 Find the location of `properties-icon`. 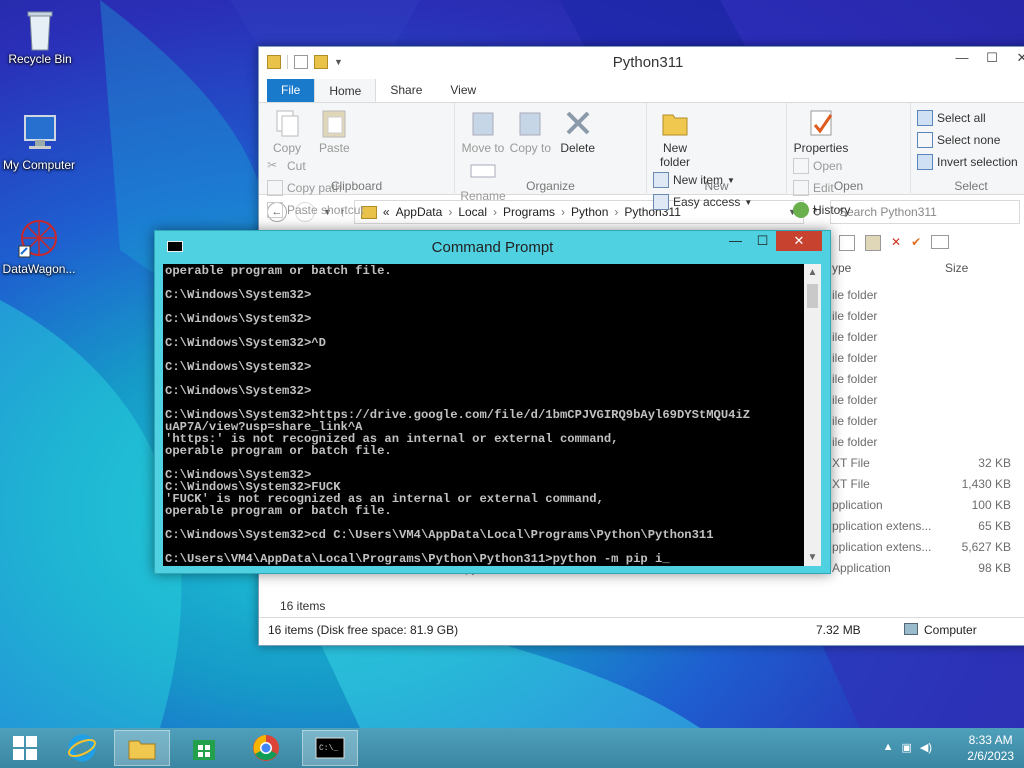

properties-icon is located at coordinates (821, 123).